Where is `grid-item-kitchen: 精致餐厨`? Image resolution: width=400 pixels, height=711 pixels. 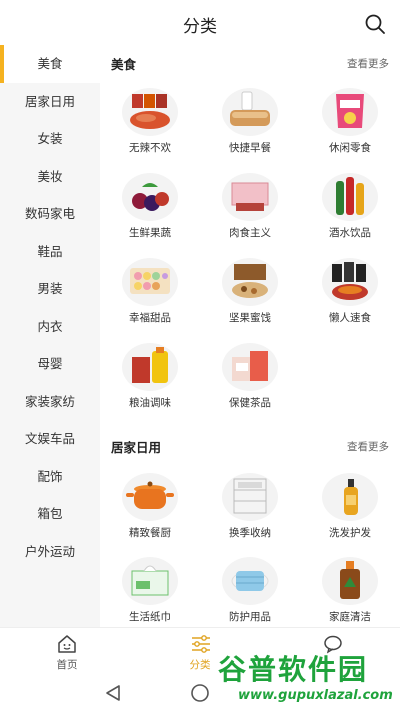 grid-item-kitchen: 精致餐厨 is located at coordinates (150, 510).